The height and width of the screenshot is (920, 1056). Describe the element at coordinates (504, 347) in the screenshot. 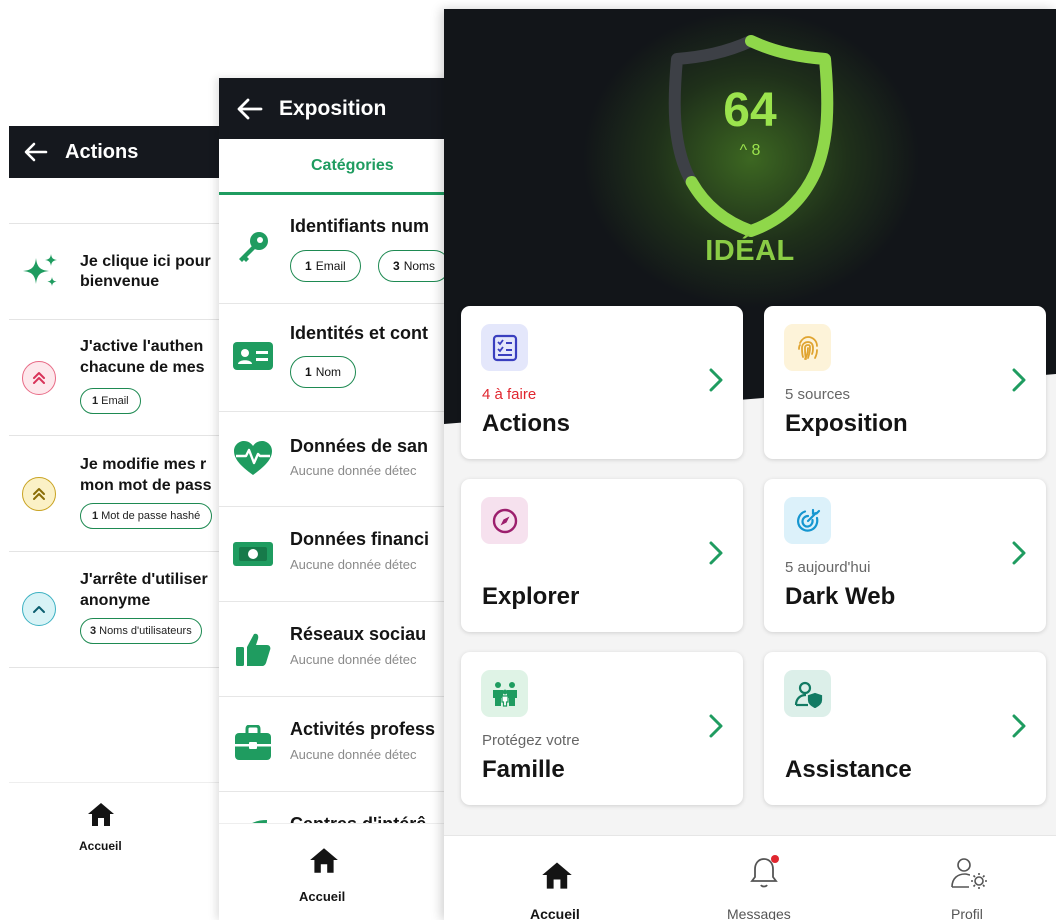

I see `checklist-icon` at that location.